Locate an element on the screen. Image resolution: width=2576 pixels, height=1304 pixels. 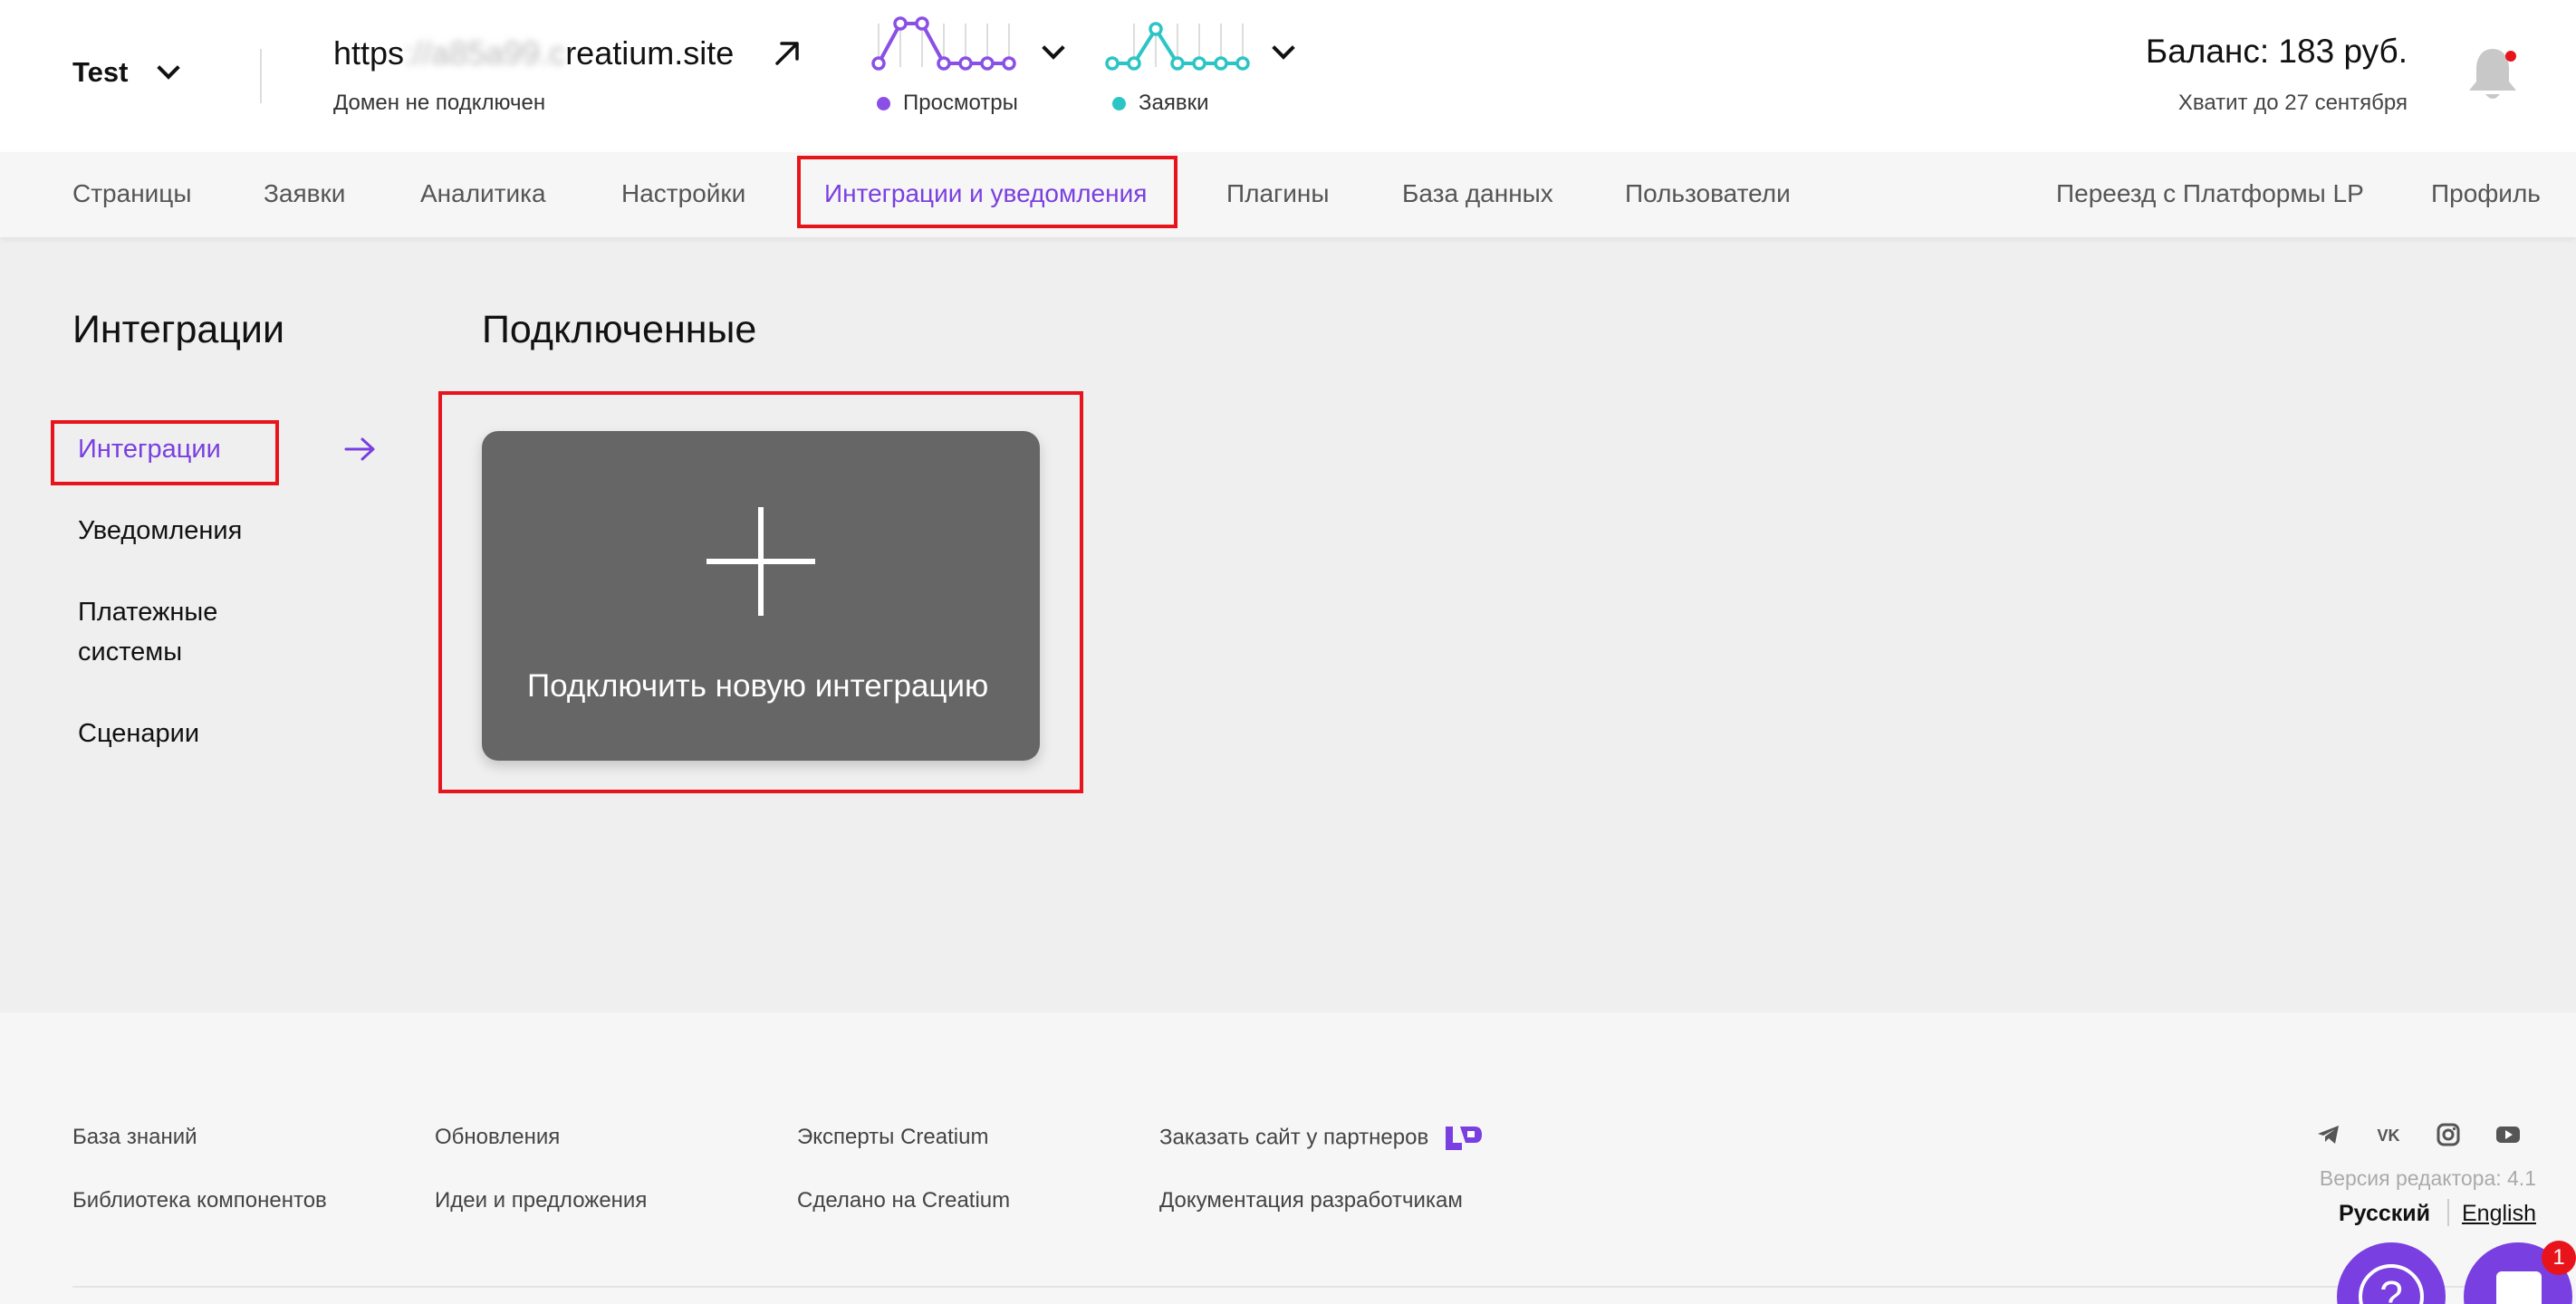
domain-prefix: https is located at coordinates (369, 53).